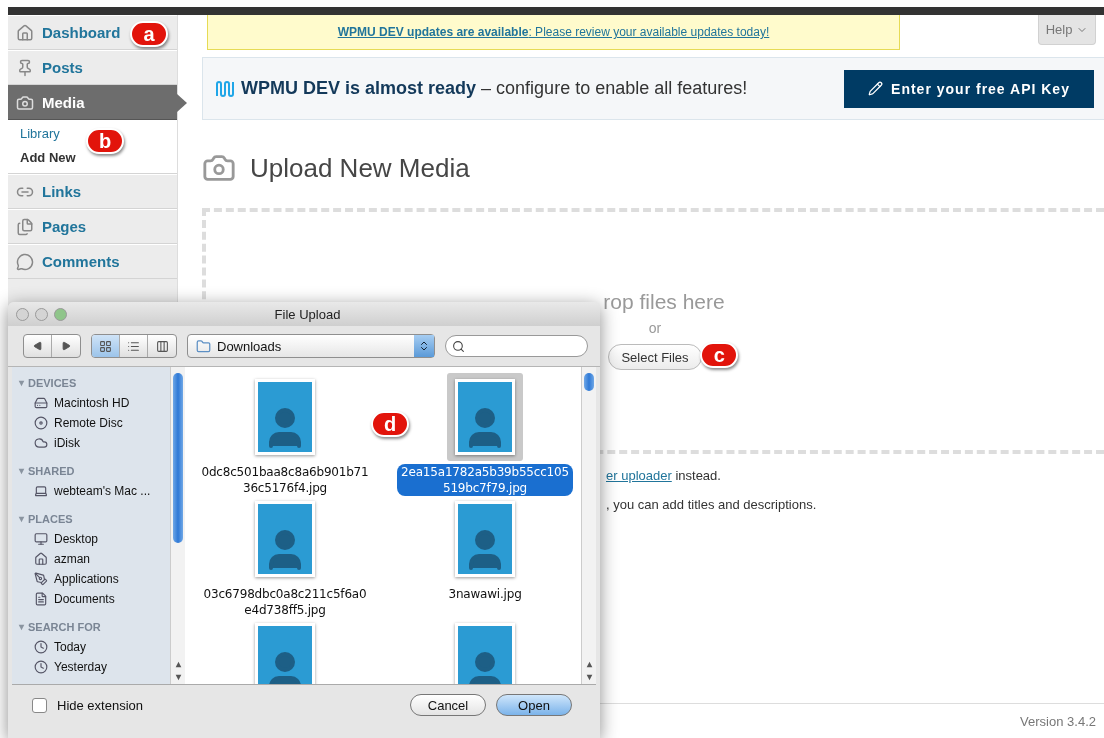  What do you see at coordinates (360, 168) in the screenshot?
I see `page-title: Upload New Media` at bounding box center [360, 168].